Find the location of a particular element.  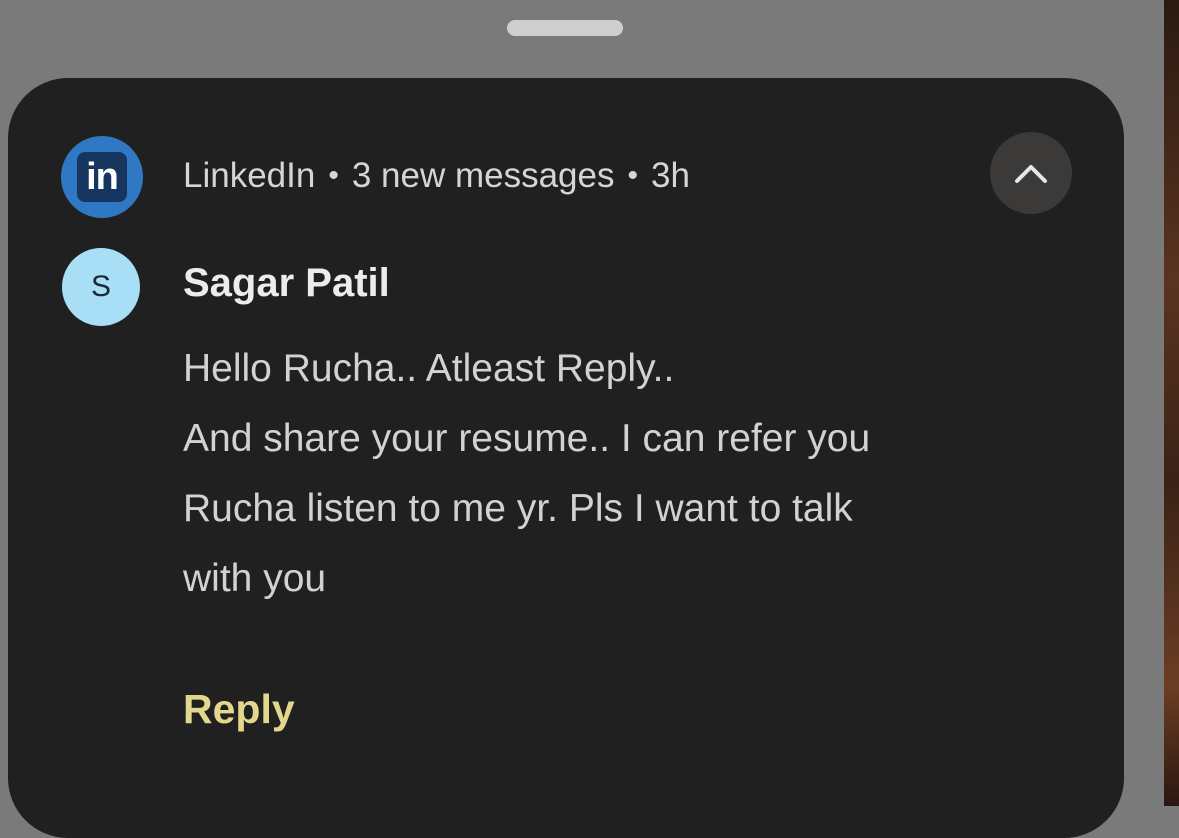

linkedin-icon: in is located at coordinates (102, 177).